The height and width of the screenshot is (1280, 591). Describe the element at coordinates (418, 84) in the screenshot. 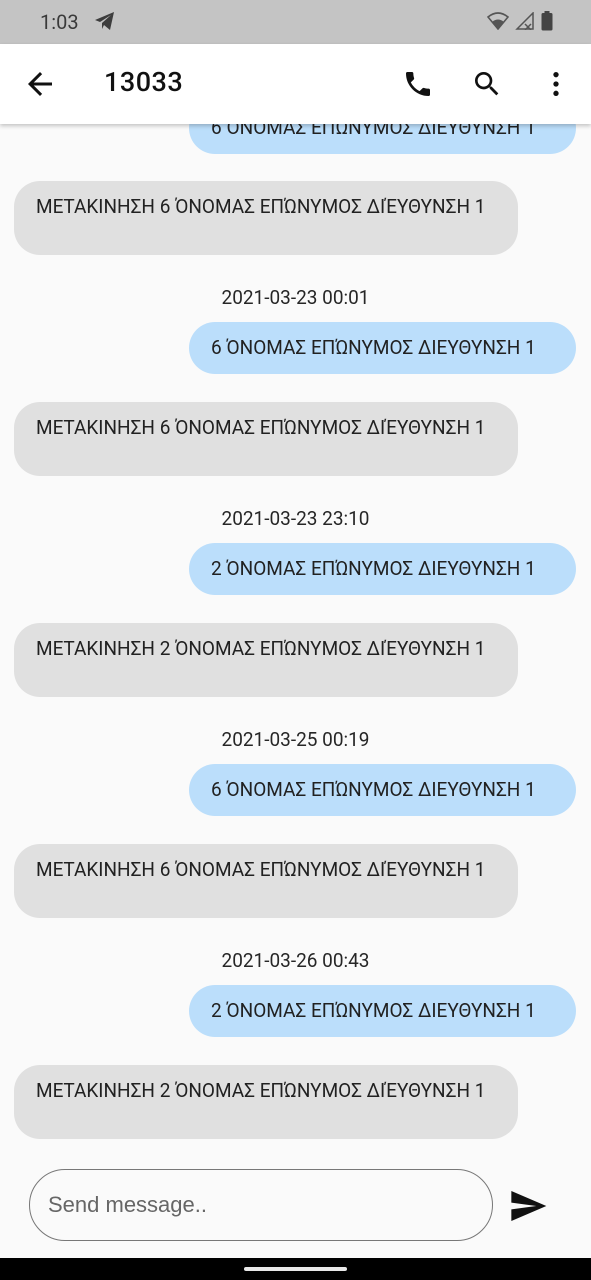

I see `phone-icon` at that location.